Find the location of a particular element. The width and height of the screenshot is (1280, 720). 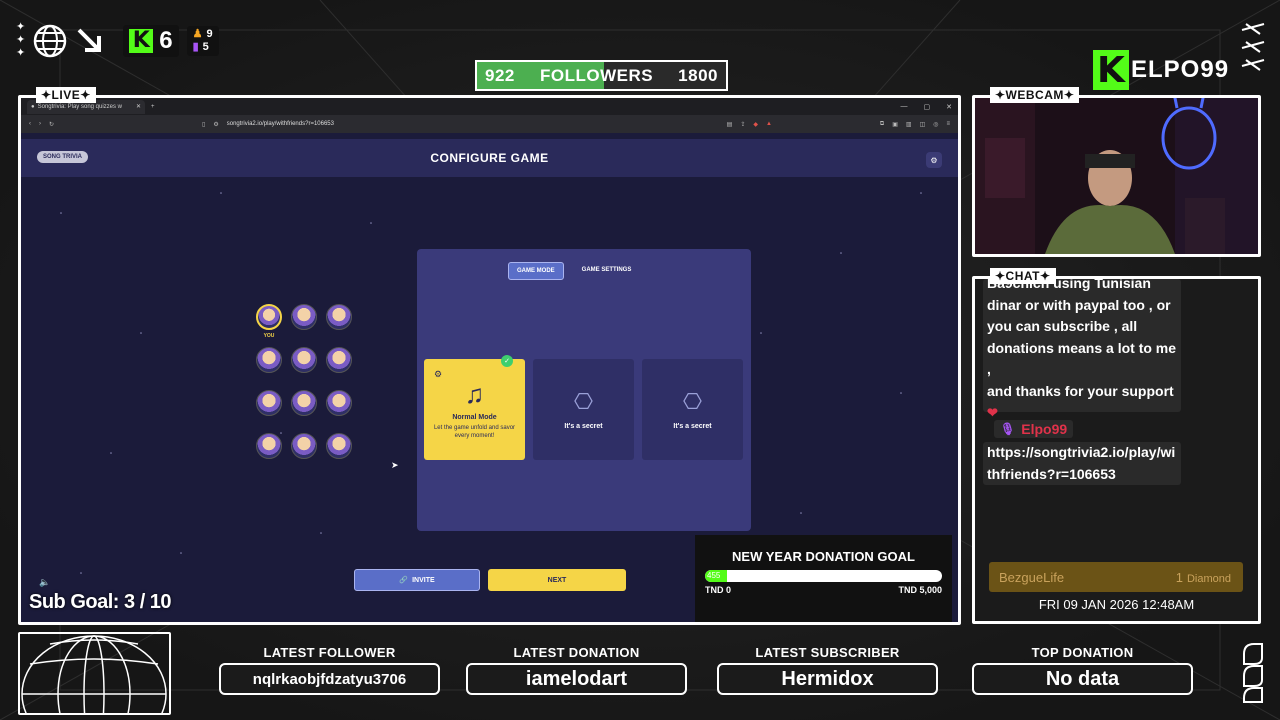

extensions-icon: ⧉ is located at coordinates (882, 124).